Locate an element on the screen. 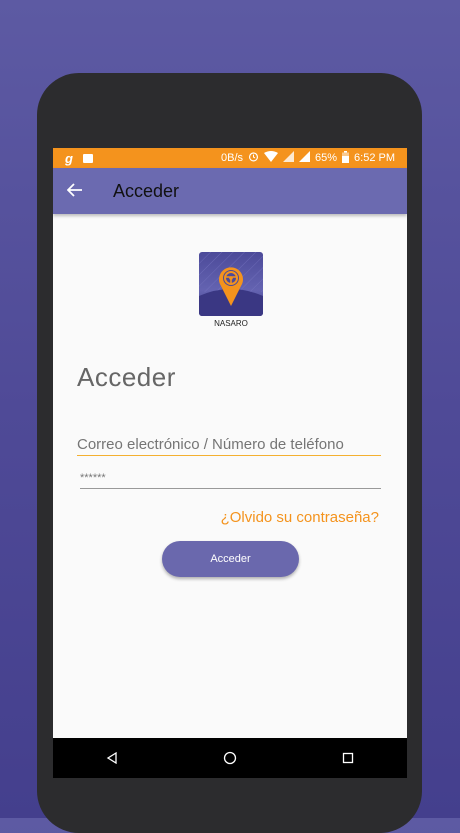 This screenshot has width=460, height=833. clock-time: 6:52 PM is located at coordinates (374, 158).